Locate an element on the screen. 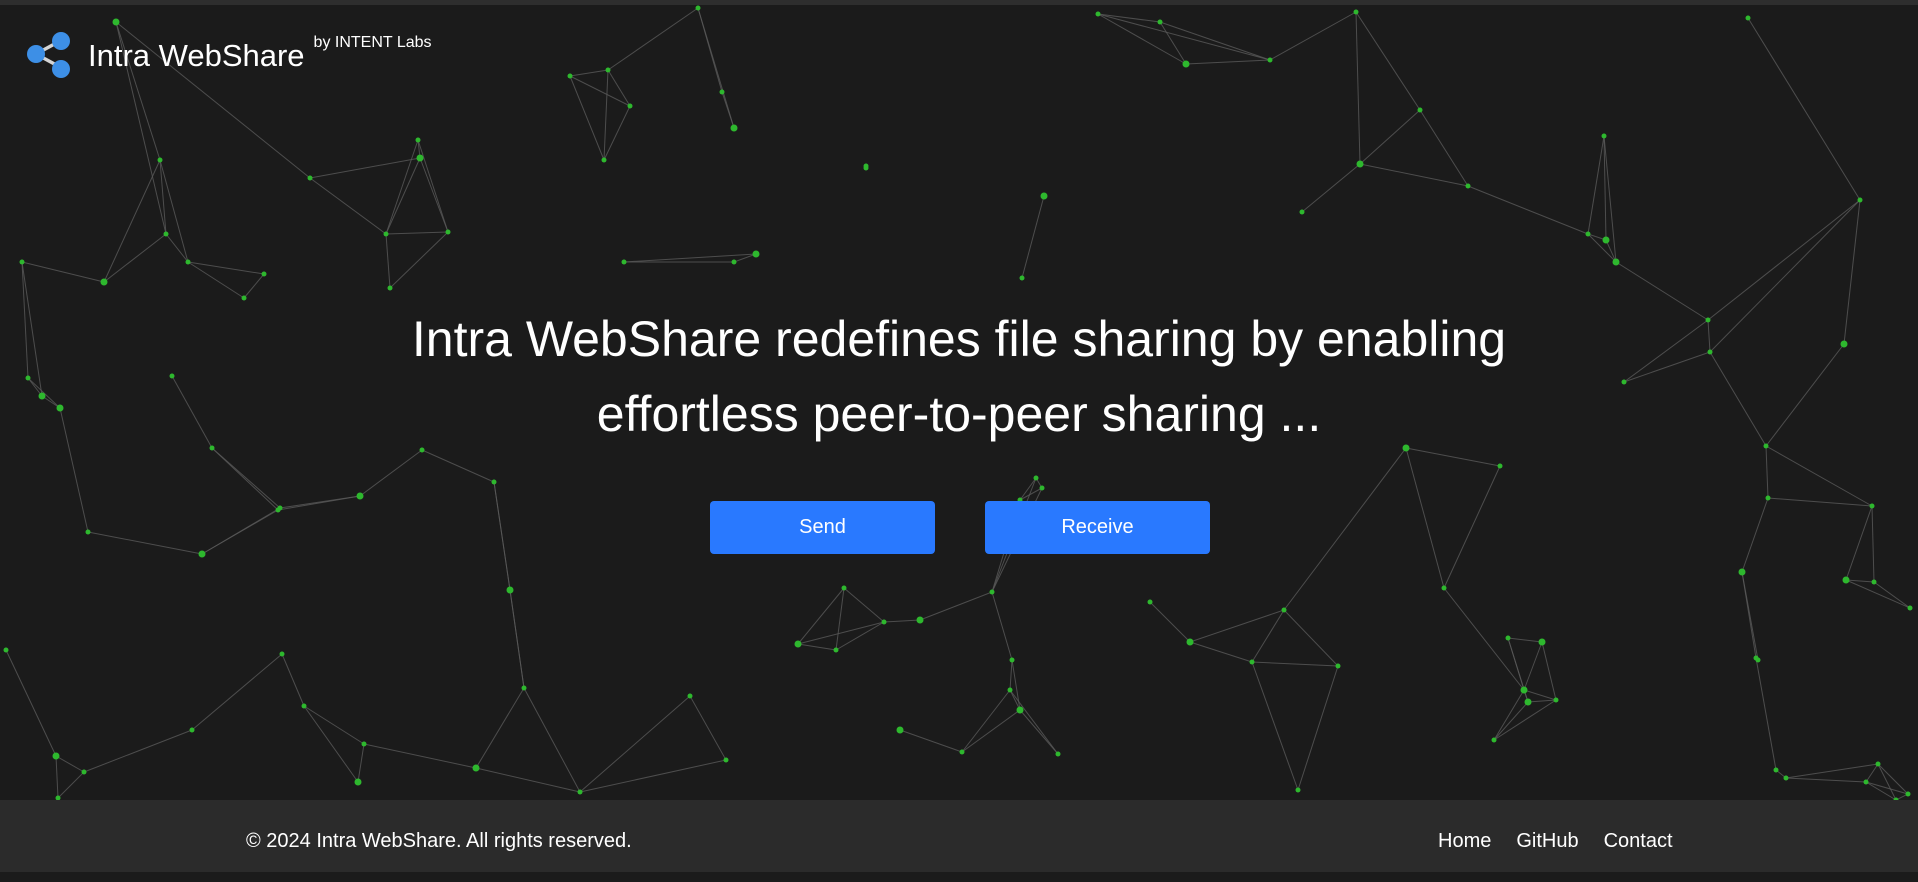 This screenshot has height=882, width=1918. action-buttons: Send Receive is located at coordinates (960, 527).